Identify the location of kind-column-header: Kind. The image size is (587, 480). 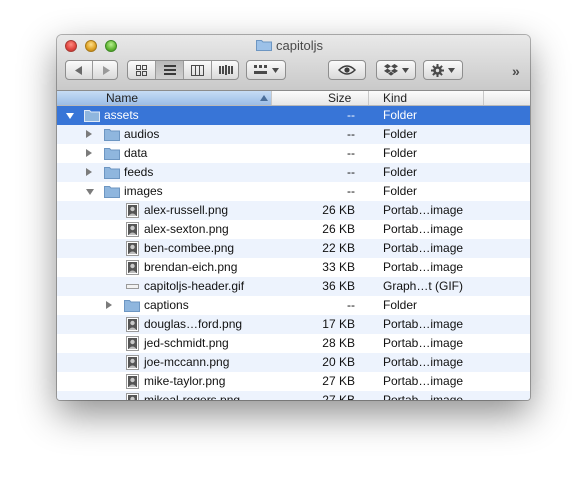
(426, 98).